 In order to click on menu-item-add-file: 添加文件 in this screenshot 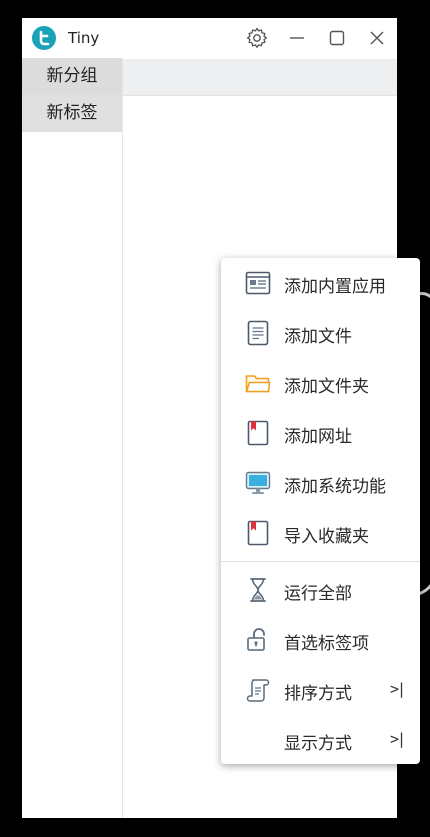, I will do `click(320, 333)`.